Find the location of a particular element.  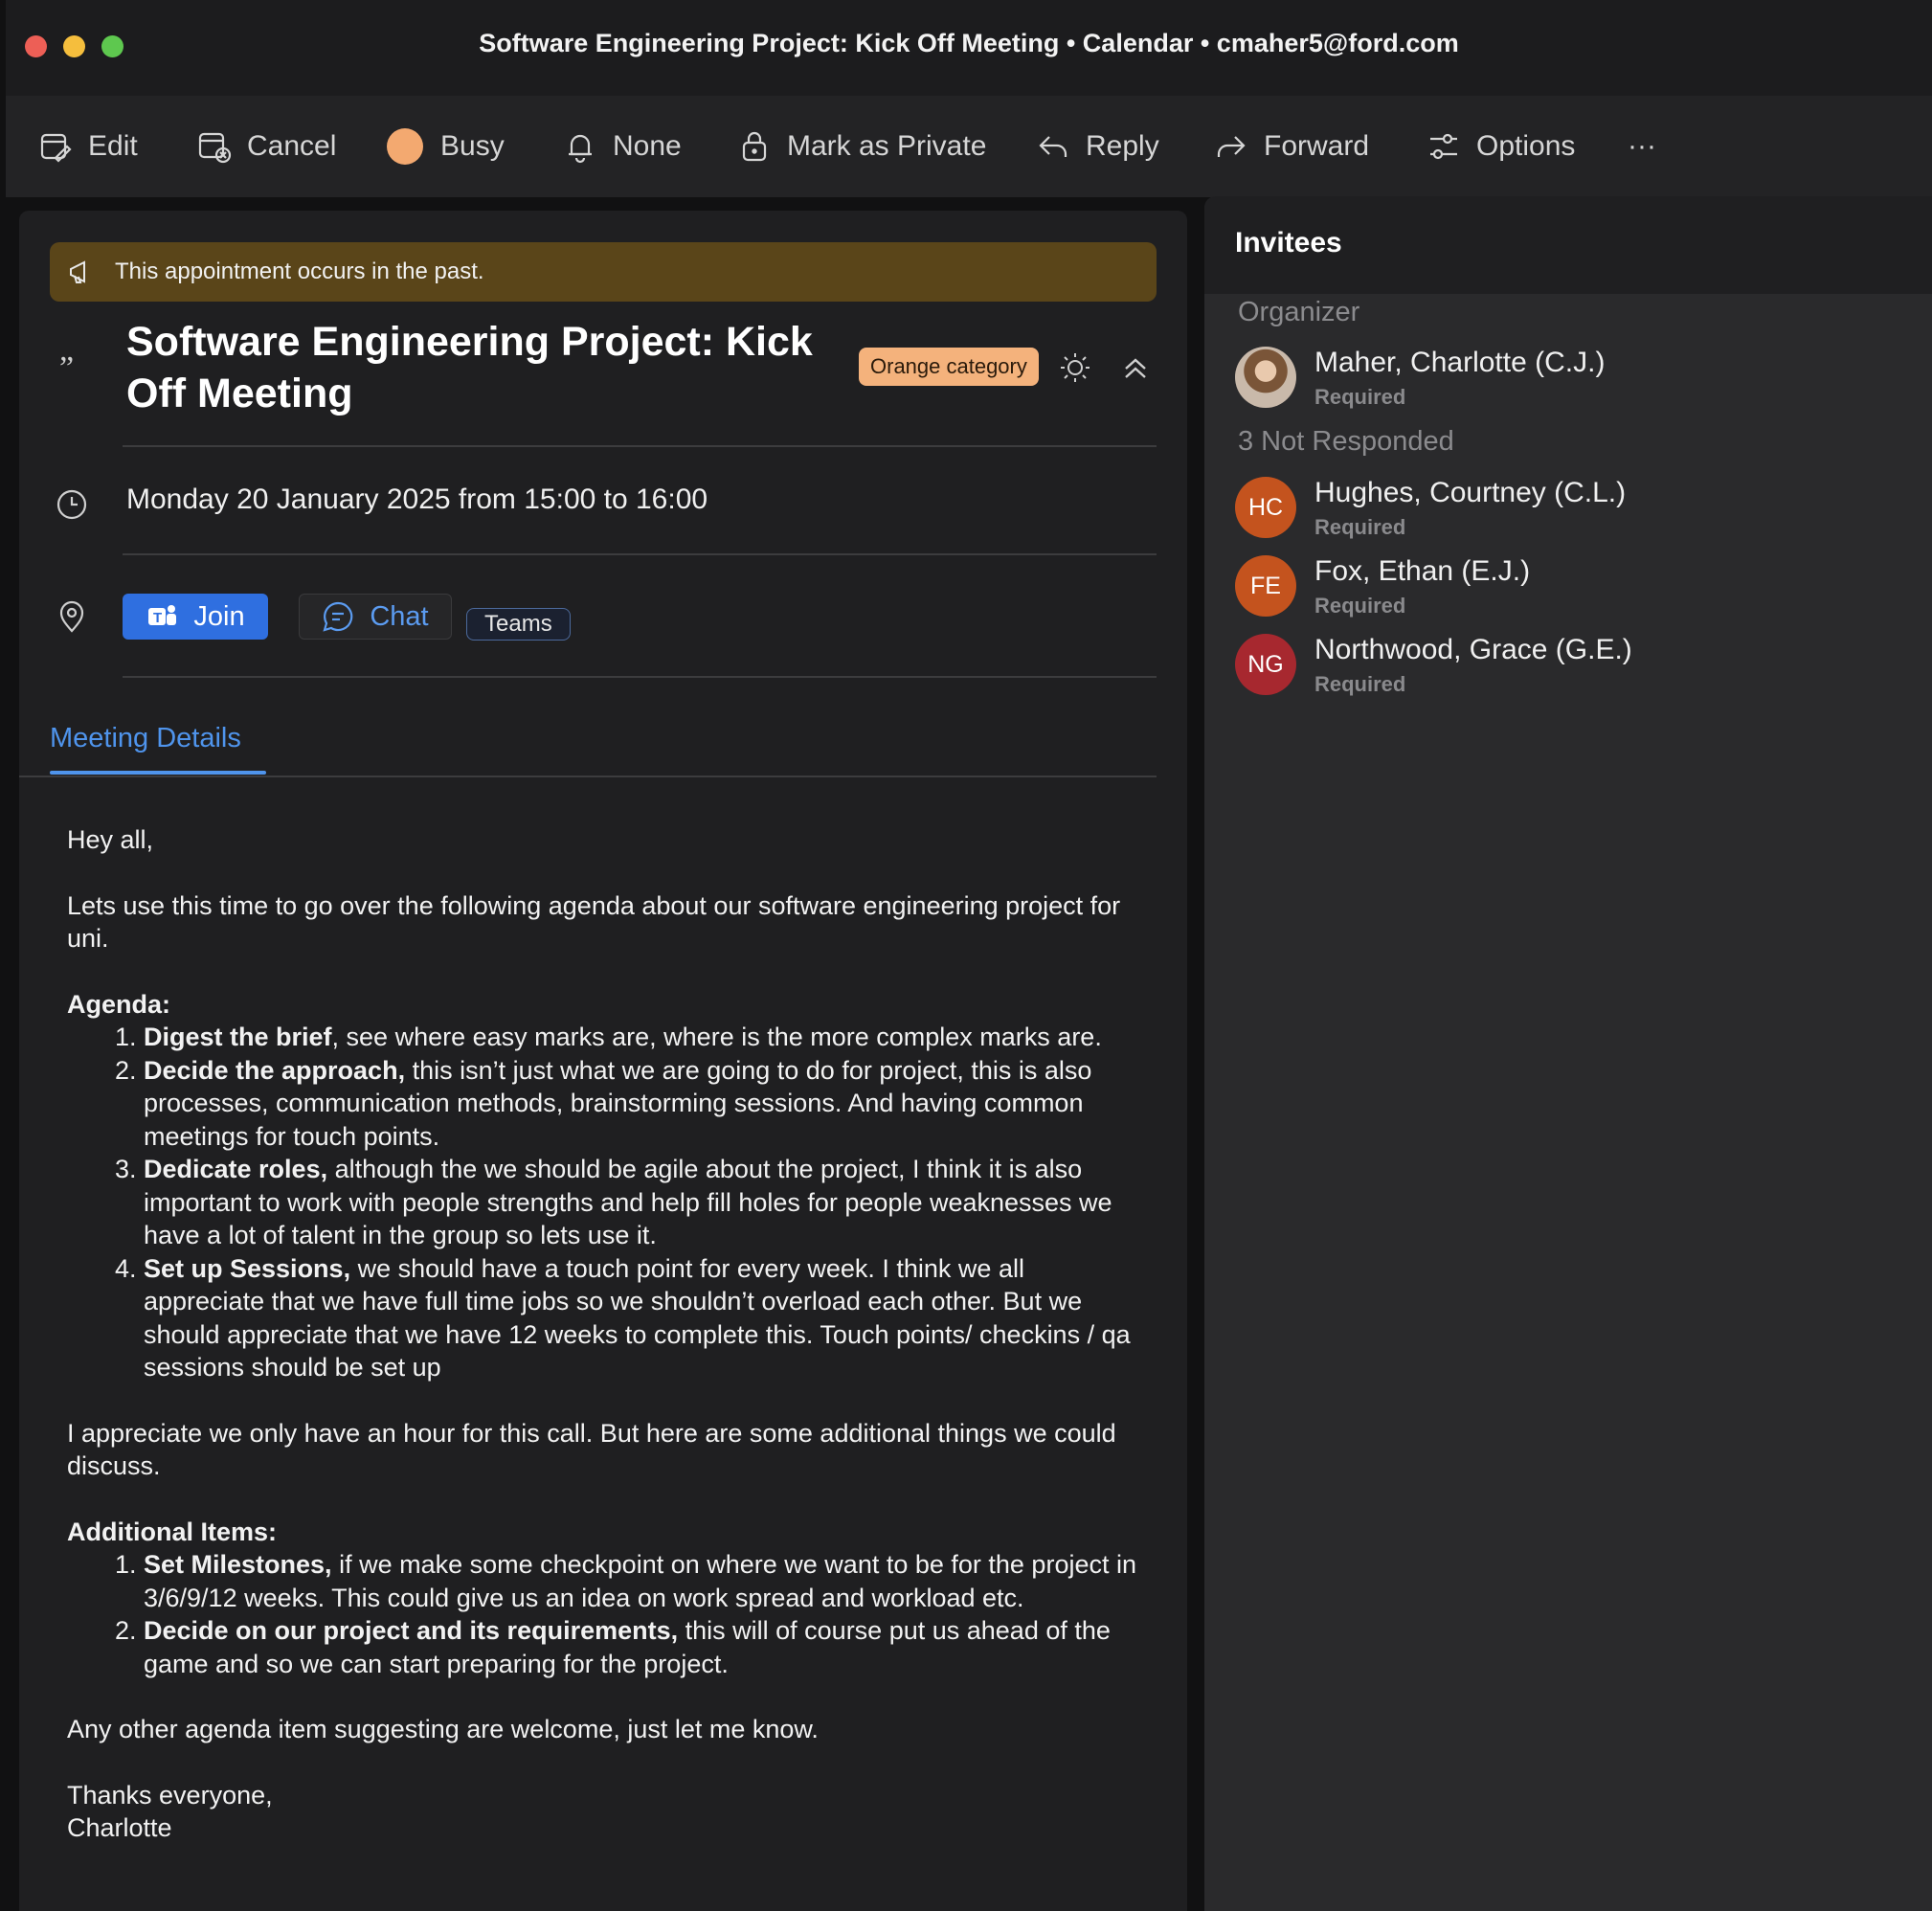

invitee-name: Maher, Charlotte (C.J.) is located at coordinates (1460, 363).